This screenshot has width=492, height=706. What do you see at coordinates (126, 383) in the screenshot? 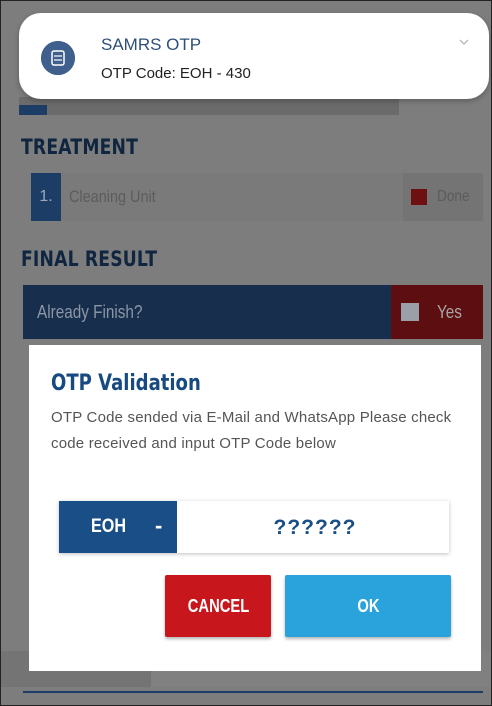
I see `dialog-title: OTP Validation` at bounding box center [126, 383].